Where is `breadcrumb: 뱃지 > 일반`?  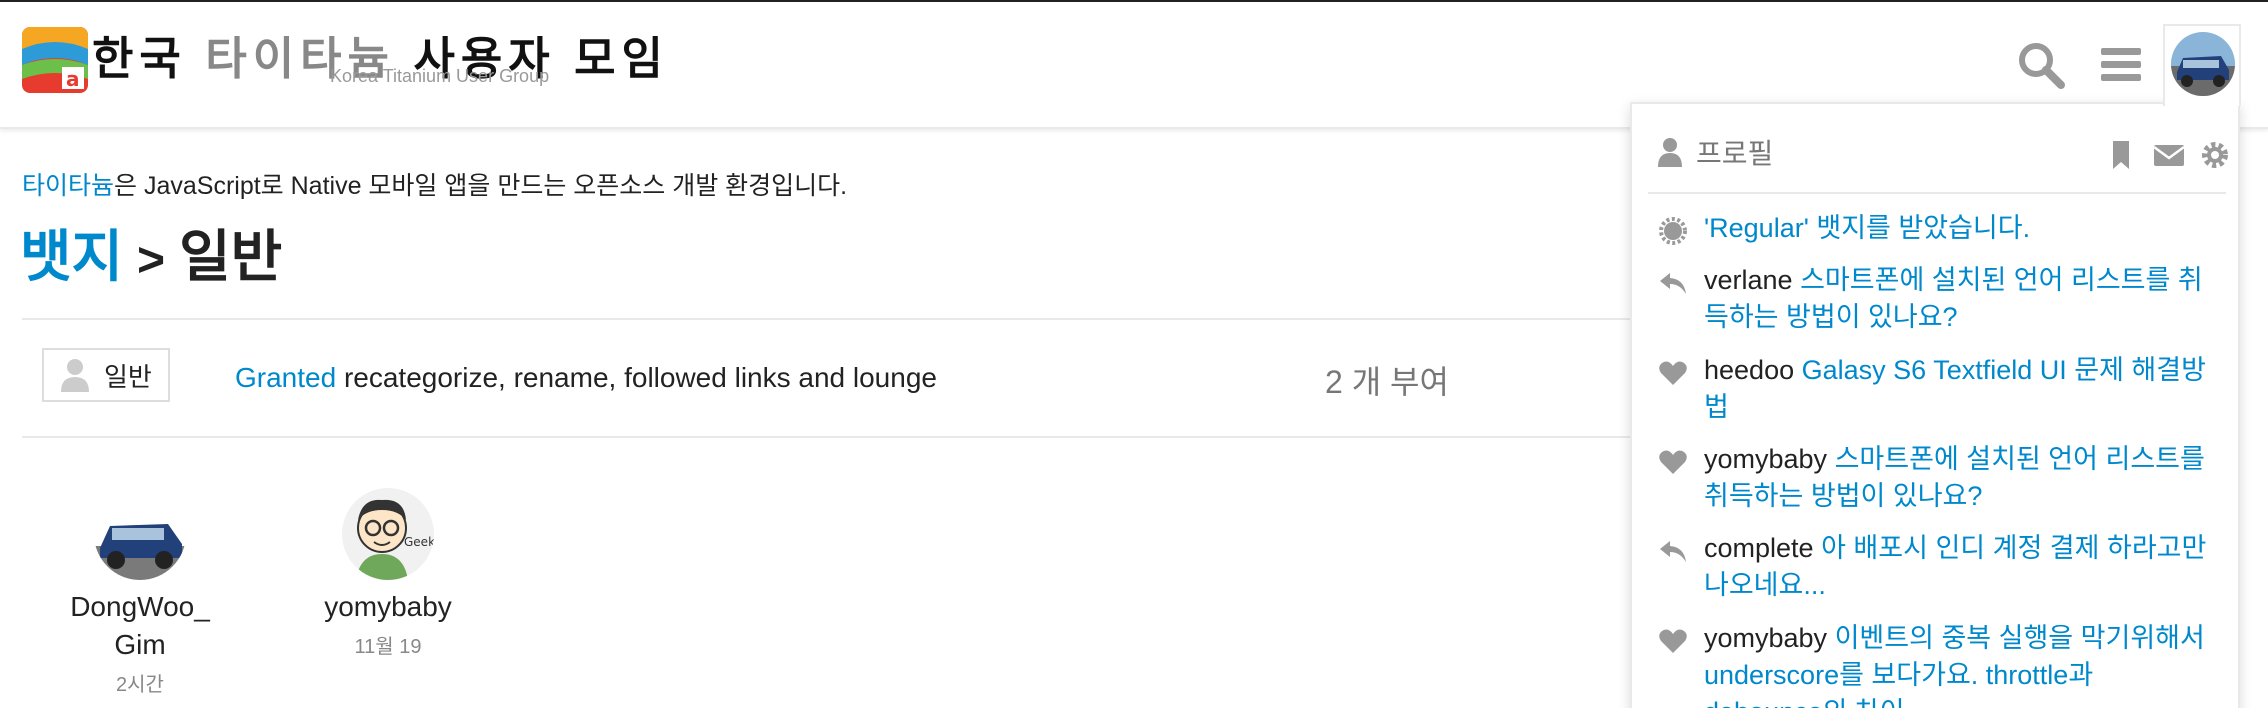
breadcrumb: 뱃지 > 일반 is located at coordinates (151, 252).